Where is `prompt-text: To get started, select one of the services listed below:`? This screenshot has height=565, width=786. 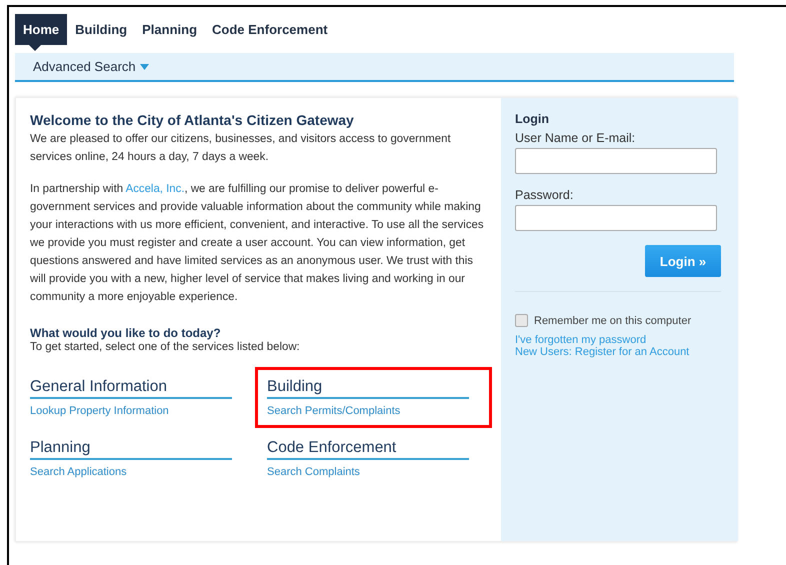
prompt-text: To get started, select one of the services listed below: is located at coordinates (165, 347).